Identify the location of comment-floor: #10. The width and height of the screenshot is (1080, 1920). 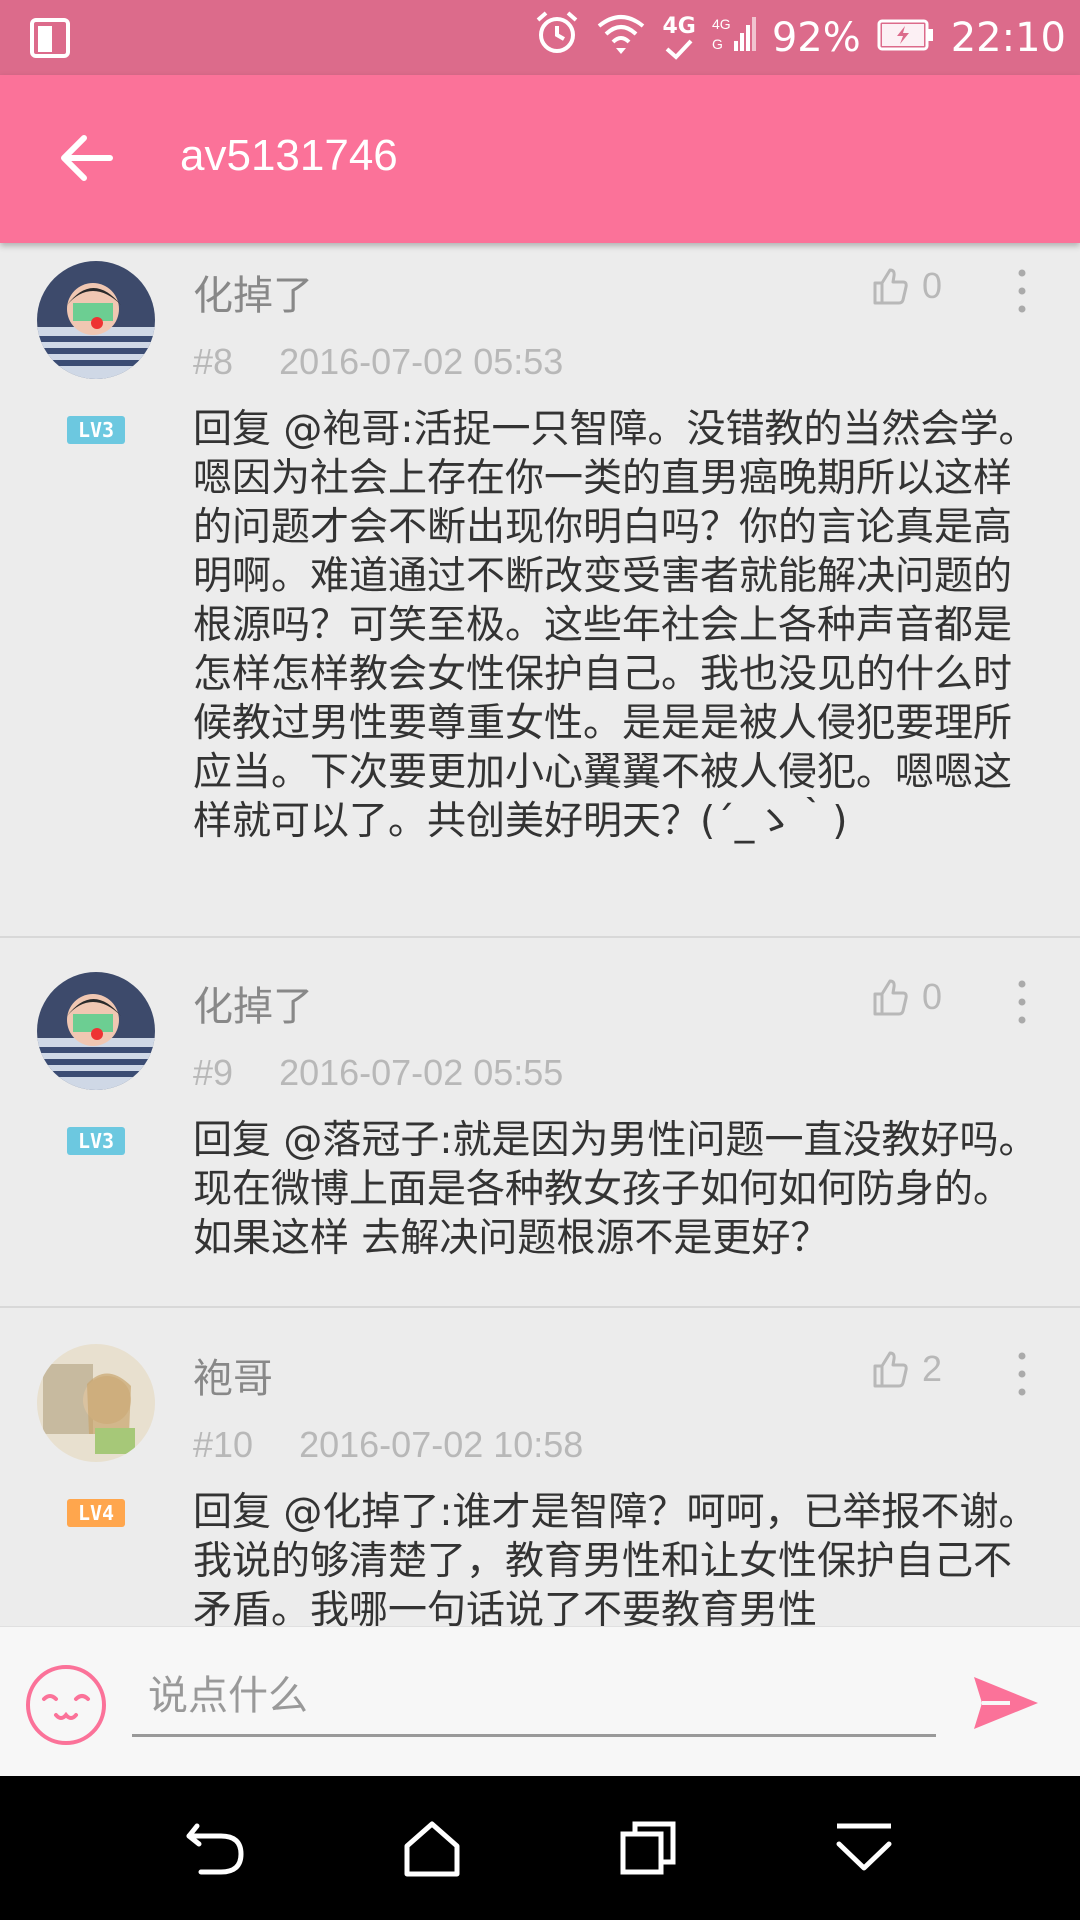
(223, 1444).